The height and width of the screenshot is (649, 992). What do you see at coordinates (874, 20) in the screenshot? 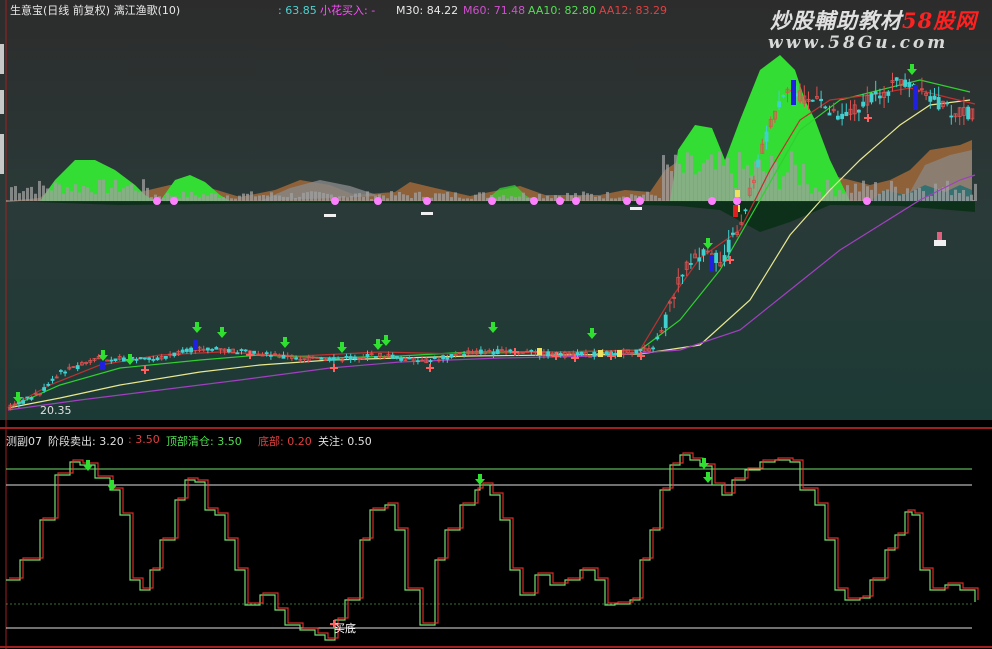
I see `watermark-title: 炒股輔助教材58股网` at bounding box center [874, 20].